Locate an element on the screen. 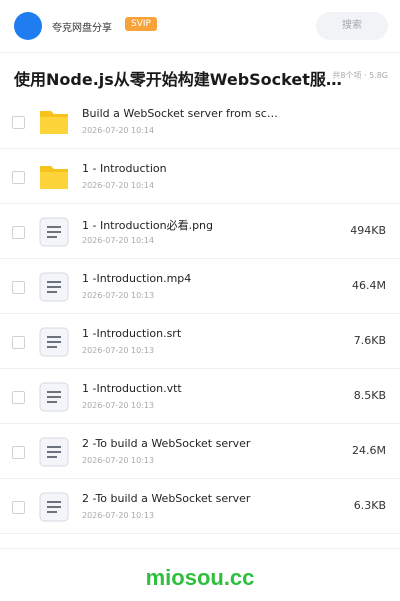 The image size is (400, 601). file-name: 1 -Introduction.srt is located at coordinates (182, 333).